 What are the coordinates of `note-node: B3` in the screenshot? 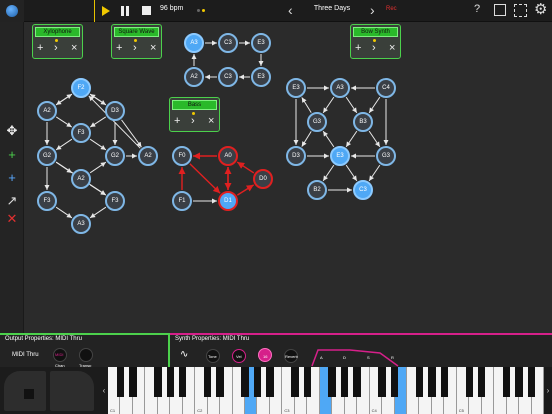 It's located at (363, 122).